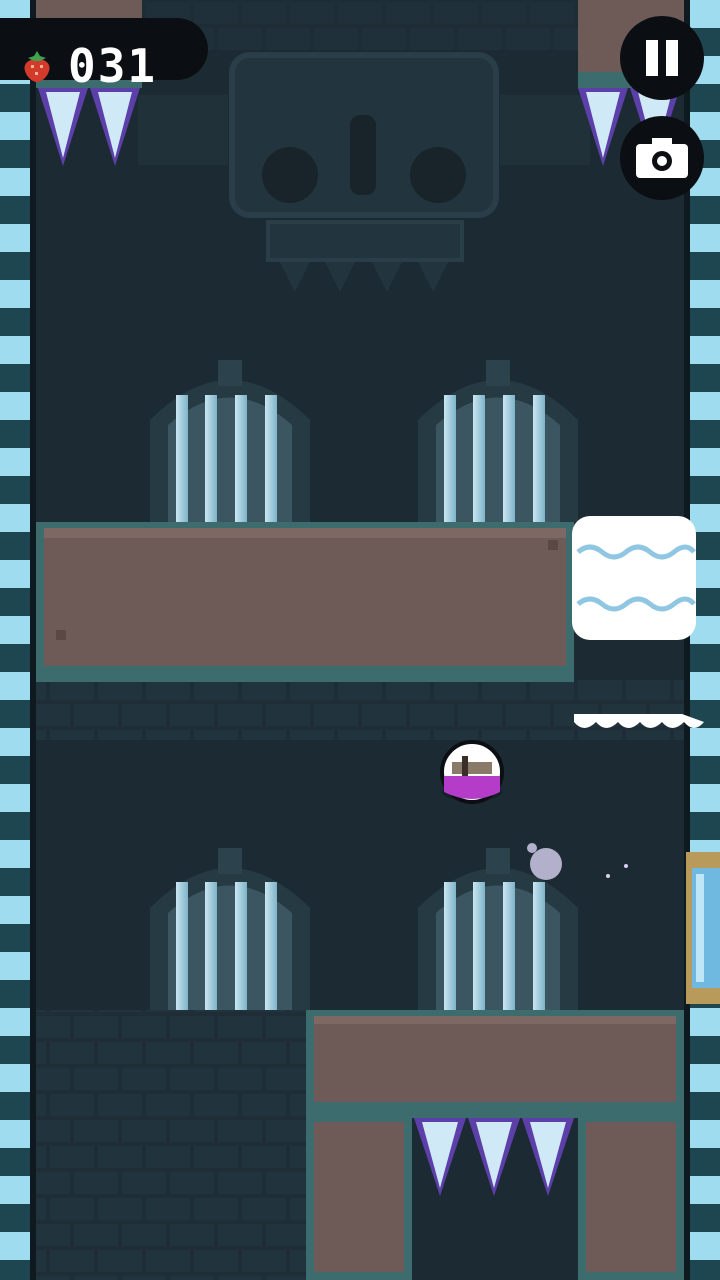 This screenshot has height=1280, width=720. What do you see at coordinates (17, 640) in the screenshot?
I see `left-ice-wall` at bounding box center [17, 640].